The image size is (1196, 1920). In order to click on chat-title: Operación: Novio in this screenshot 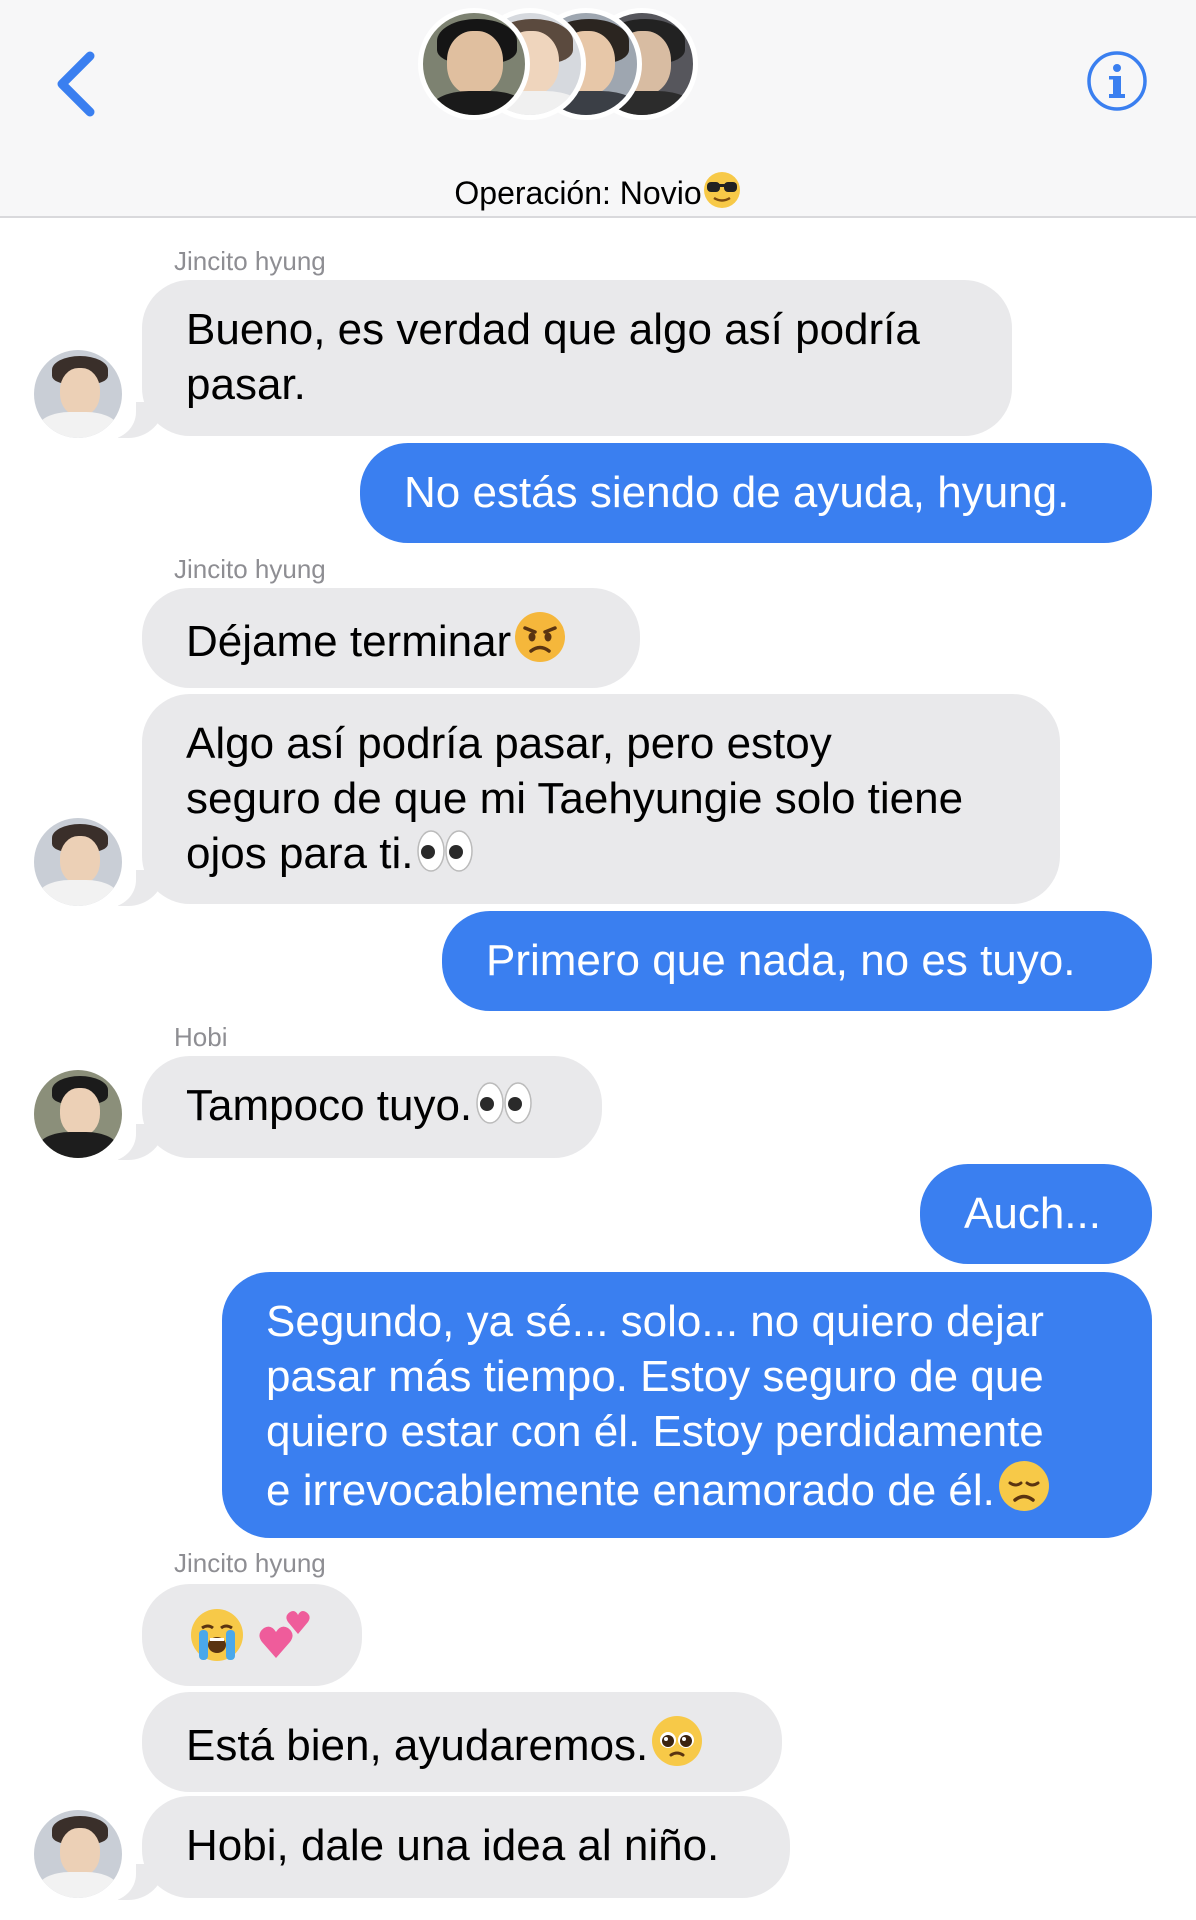, I will do `click(598, 194)`.